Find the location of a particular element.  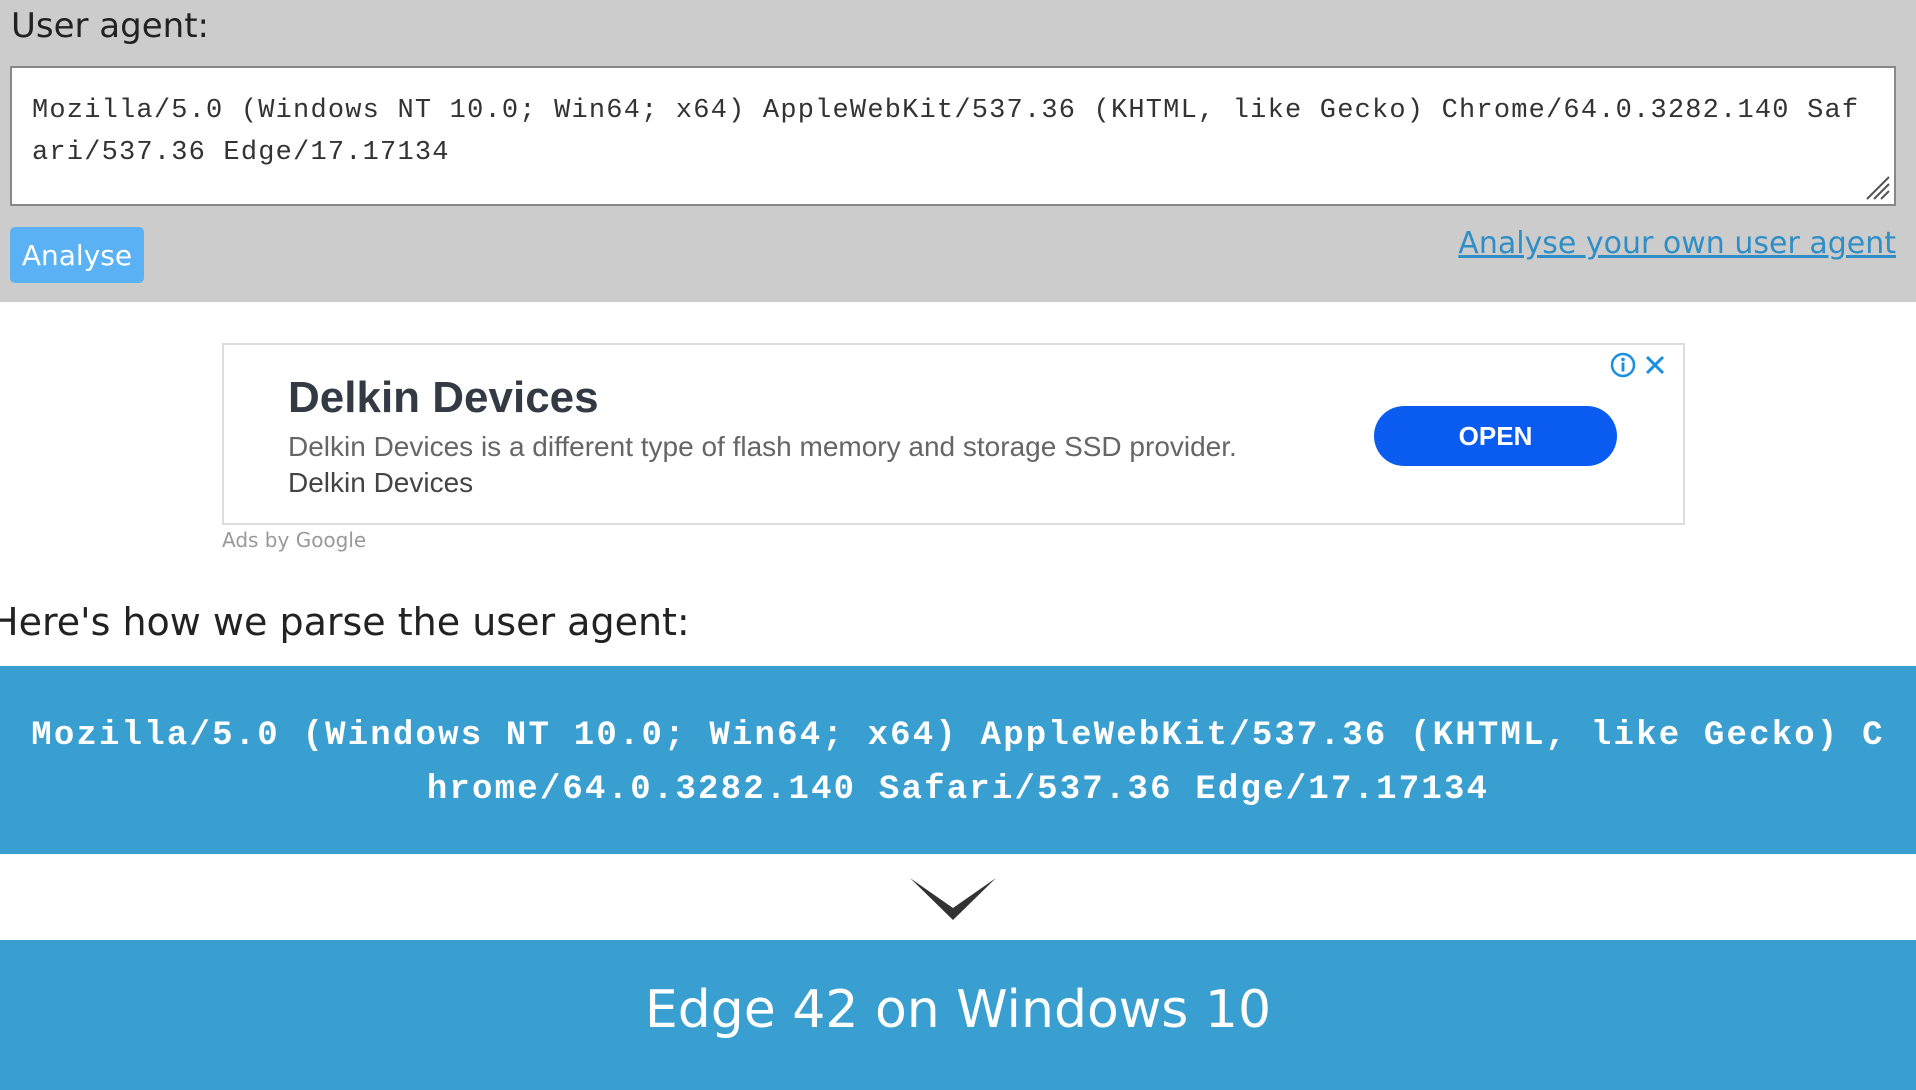

result-bar: Edge 42 on Windows 10 is located at coordinates (958, 1015).